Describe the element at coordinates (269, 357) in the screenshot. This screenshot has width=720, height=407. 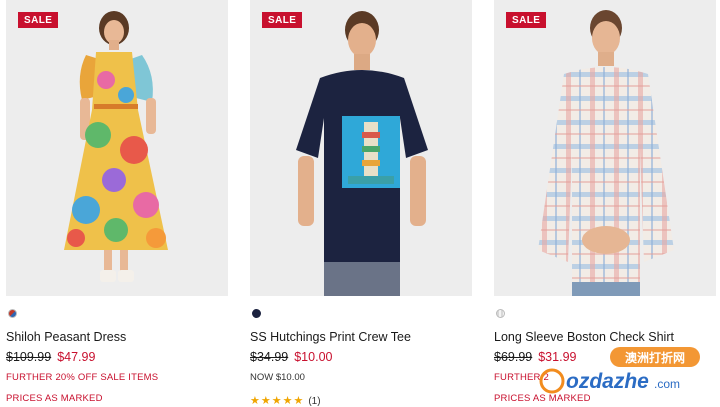
I see `original-price: $34.99` at that location.